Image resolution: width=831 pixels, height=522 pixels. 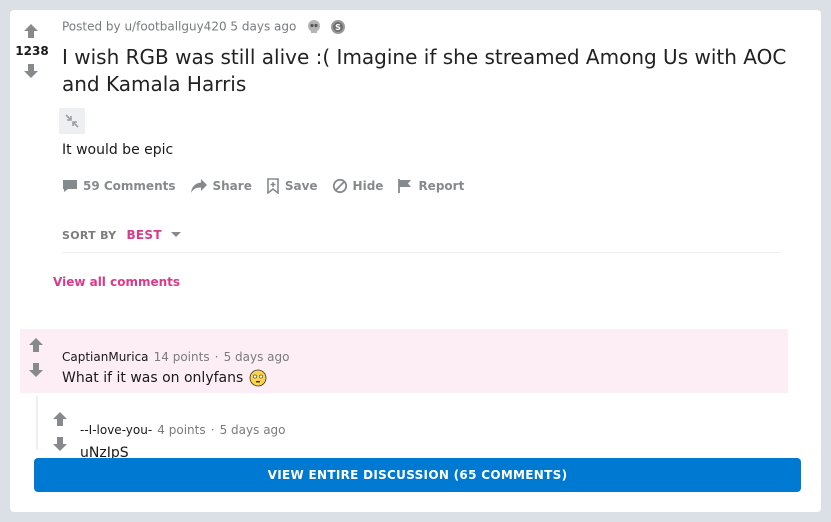 I want to click on collapse-arrows-icon, so click(x=72, y=121).